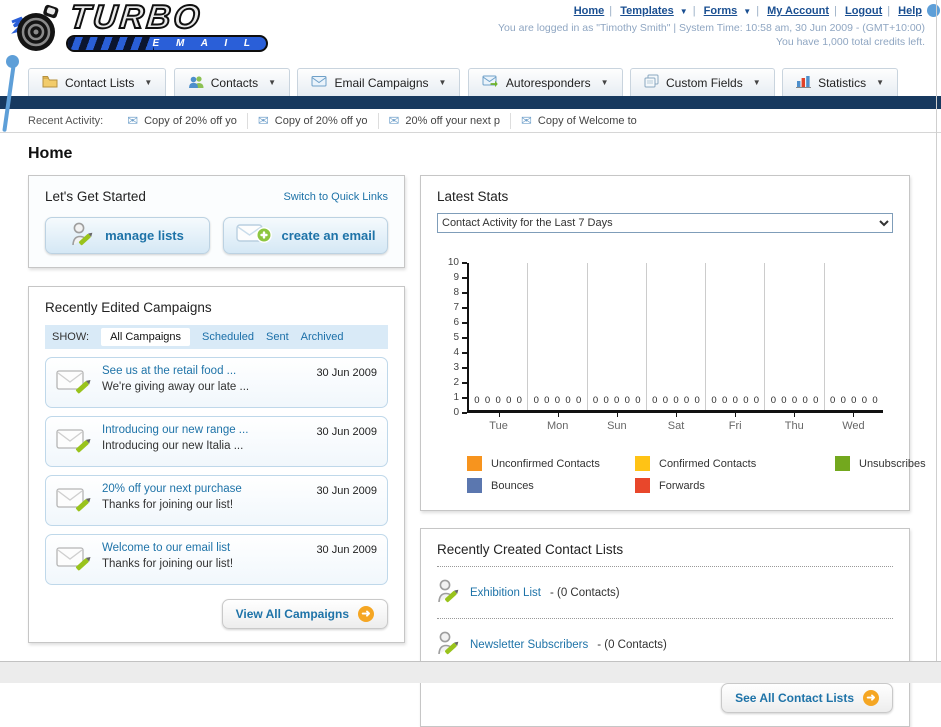  I want to click on logo-stripes, so click(111, 43).